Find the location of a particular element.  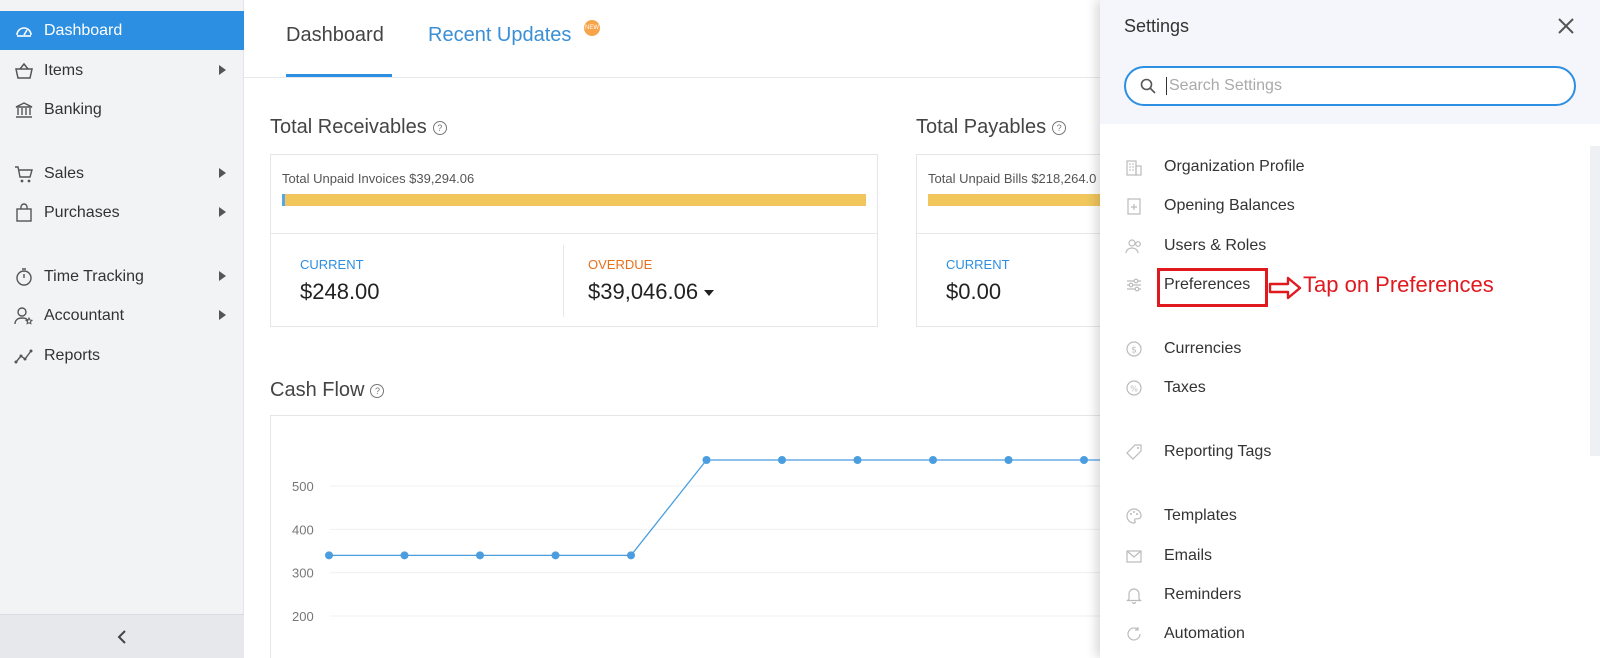

percent-icon: % is located at coordinates (1134, 388).